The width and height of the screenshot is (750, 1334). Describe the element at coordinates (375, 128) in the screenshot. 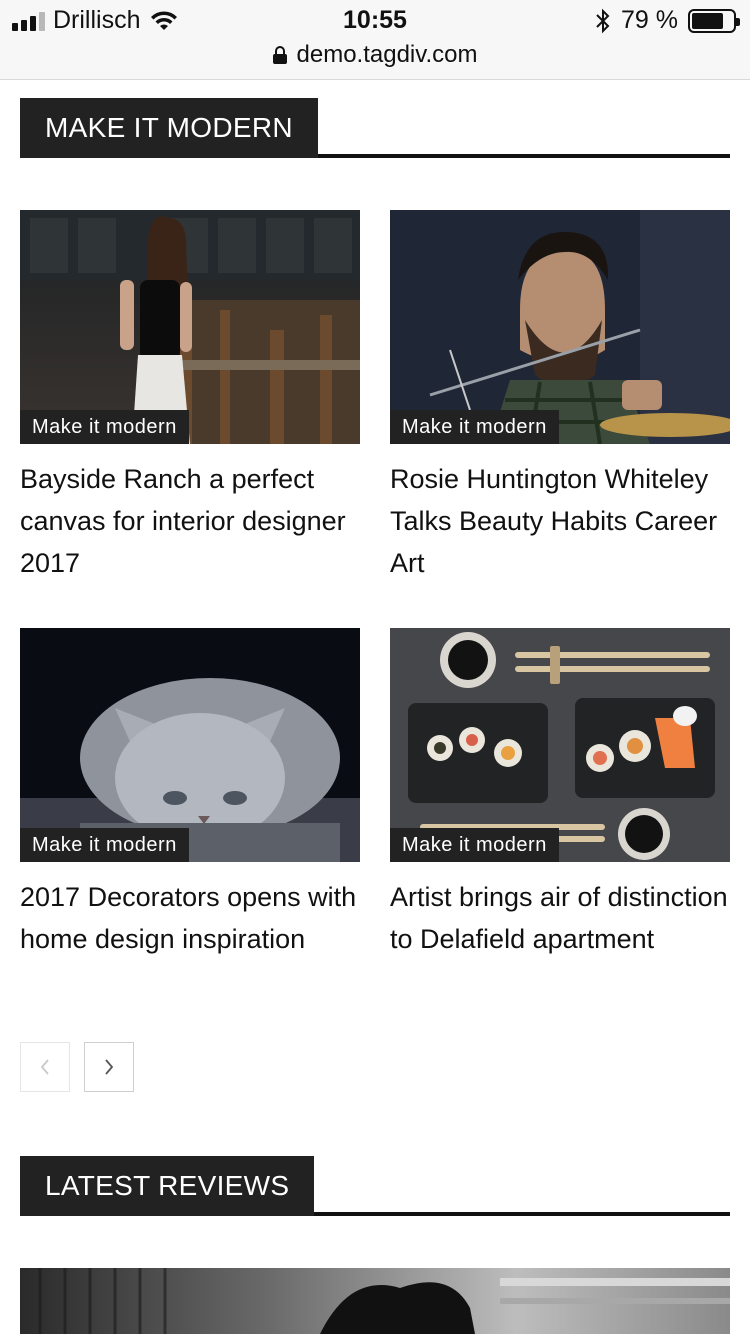

I see `section-header-make-it-modern: MAKE IT MODERN` at that location.